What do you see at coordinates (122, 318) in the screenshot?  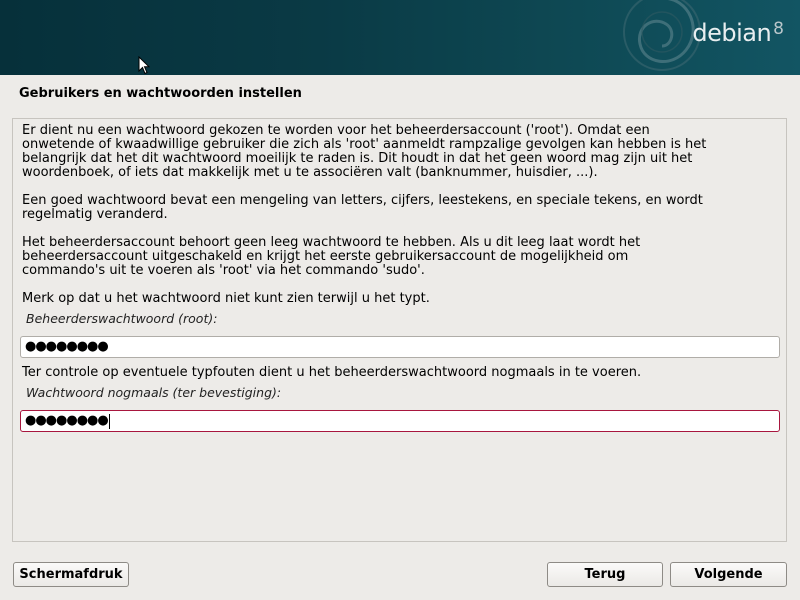 I see `root-password-label: Beheerderswachtwoord (root):` at bounding box center [122, 318].